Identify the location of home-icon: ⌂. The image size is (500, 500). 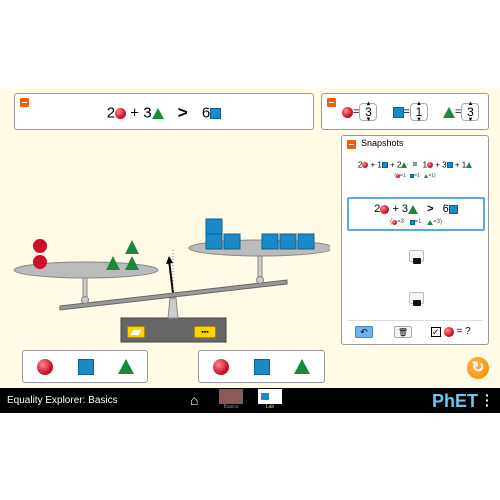
(194, 400).